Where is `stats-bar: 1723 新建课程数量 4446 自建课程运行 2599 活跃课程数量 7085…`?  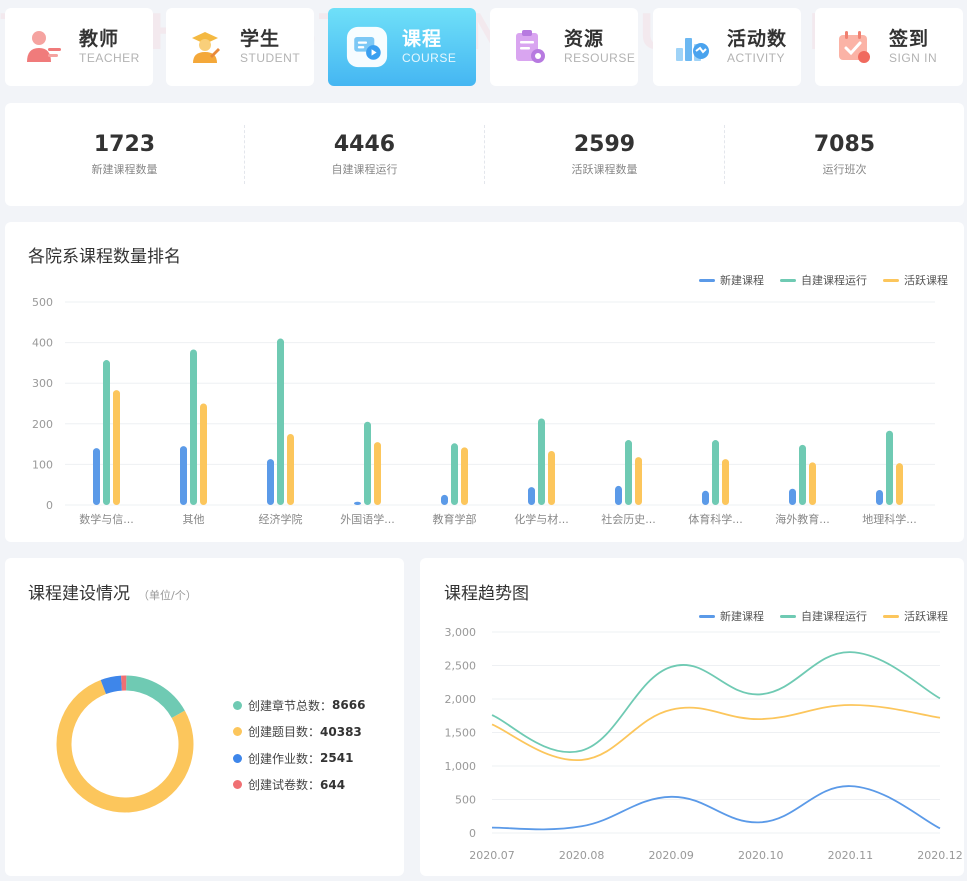
stats-bar: 1723 新建课程数量 4446 自建课程运行 2599 活跃课程数量 7085… is located at coordinates (484, 154).